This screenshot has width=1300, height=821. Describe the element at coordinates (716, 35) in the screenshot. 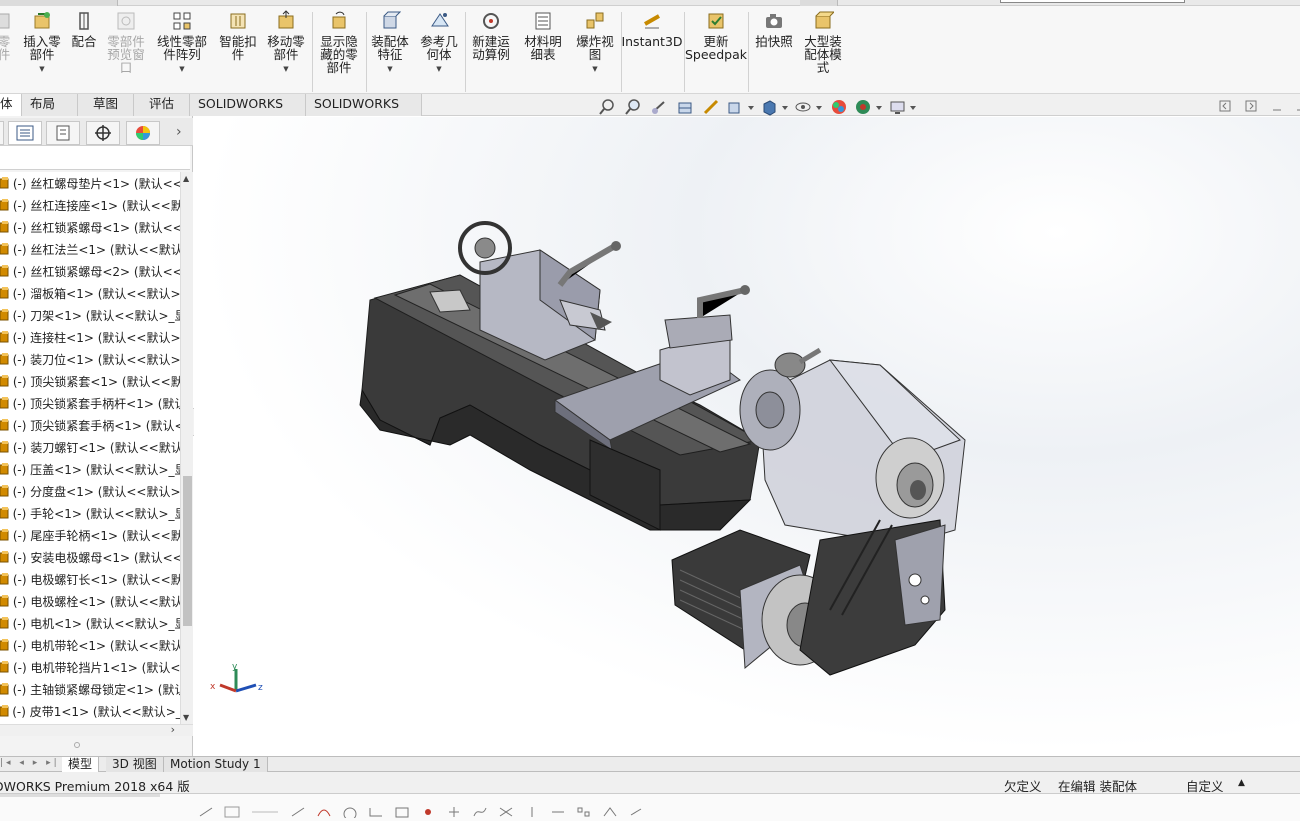

I see `update-speedpak-button: 更新 Speedpak` at that location.